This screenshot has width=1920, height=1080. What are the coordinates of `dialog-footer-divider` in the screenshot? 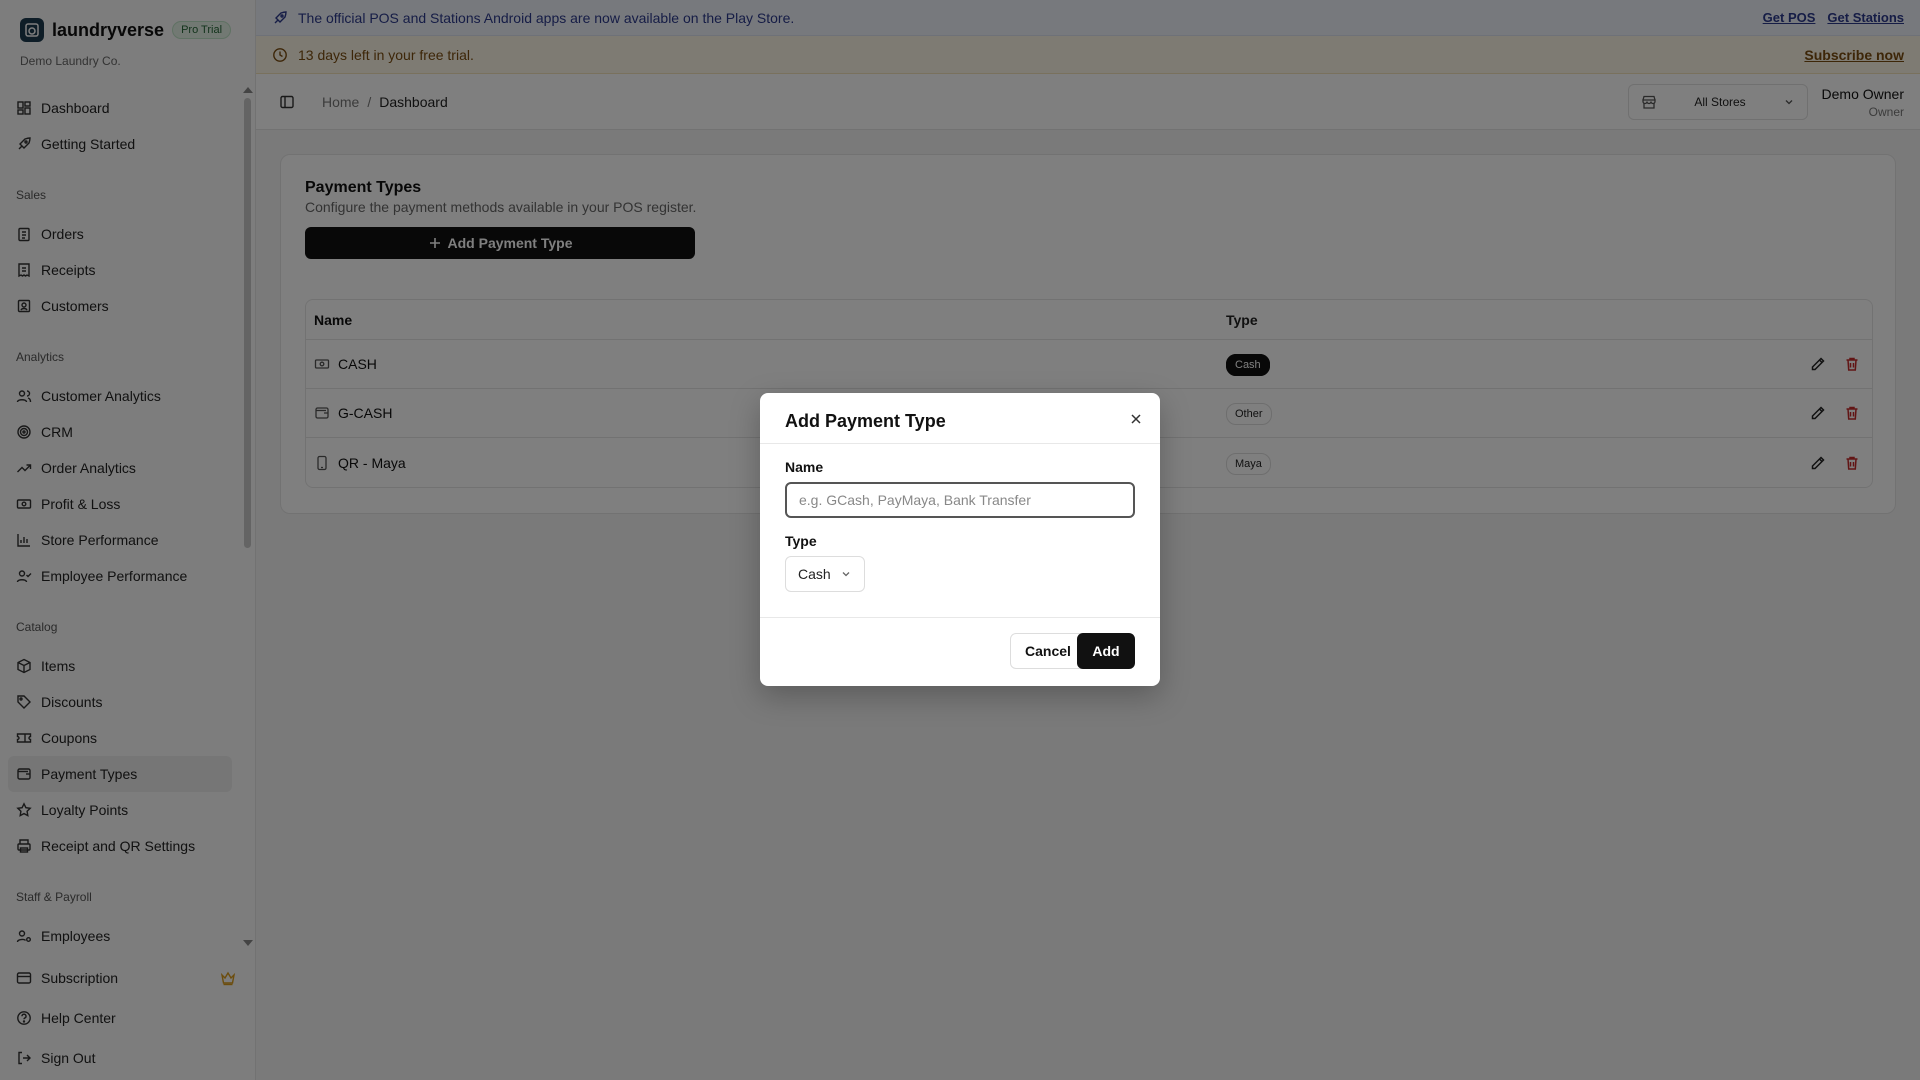 It's located at (960, 617).